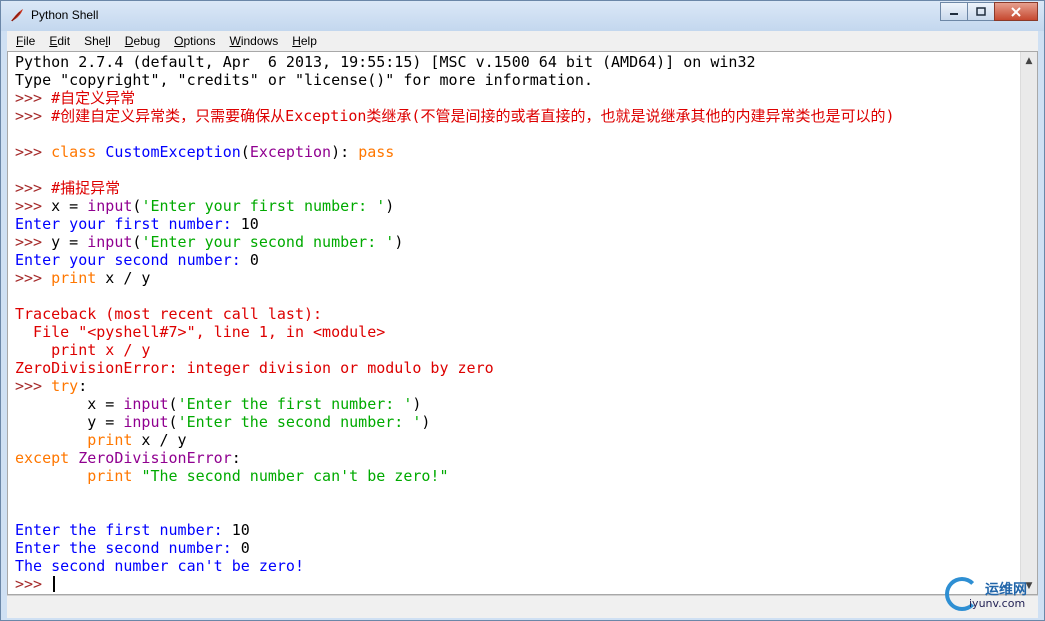  Describe the element at coordinates (455, 404) in the screenshot. I see `shell-line: x = input('Enter the first number: ')` at that location.